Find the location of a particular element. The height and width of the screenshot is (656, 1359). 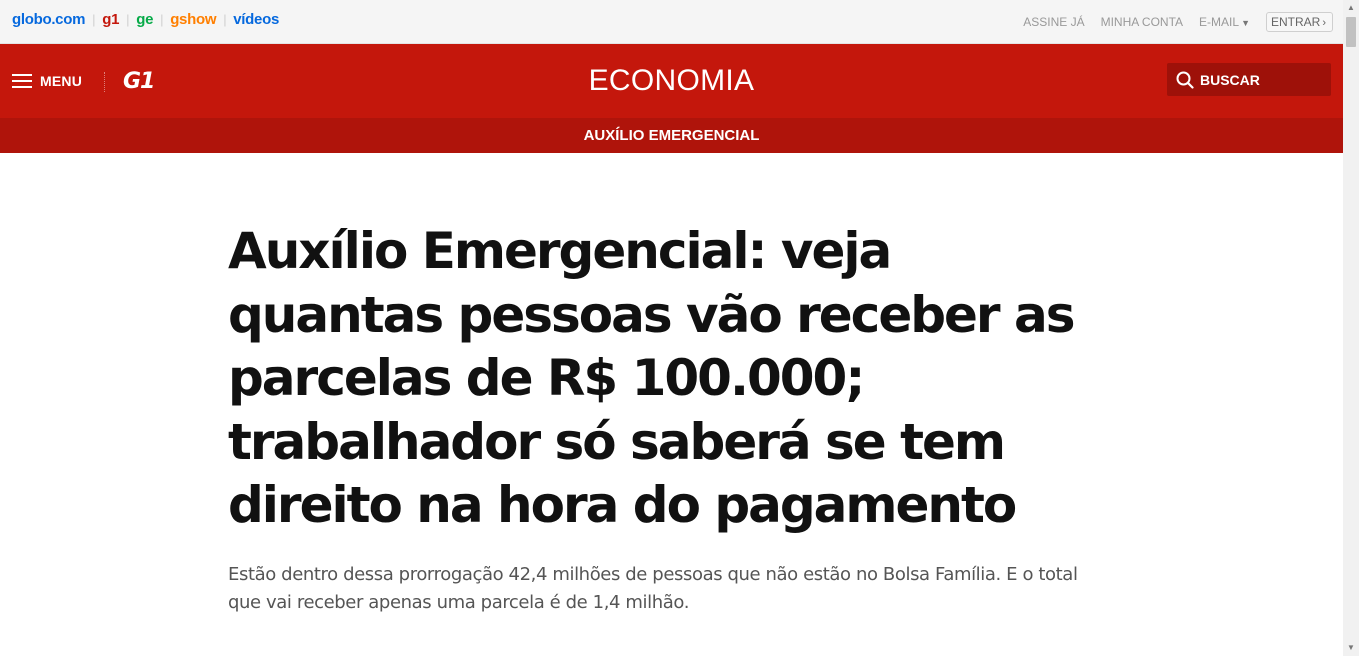

topic-link: AUXÍLIO EMERGENCIAL is located at coordinates (672, 135).